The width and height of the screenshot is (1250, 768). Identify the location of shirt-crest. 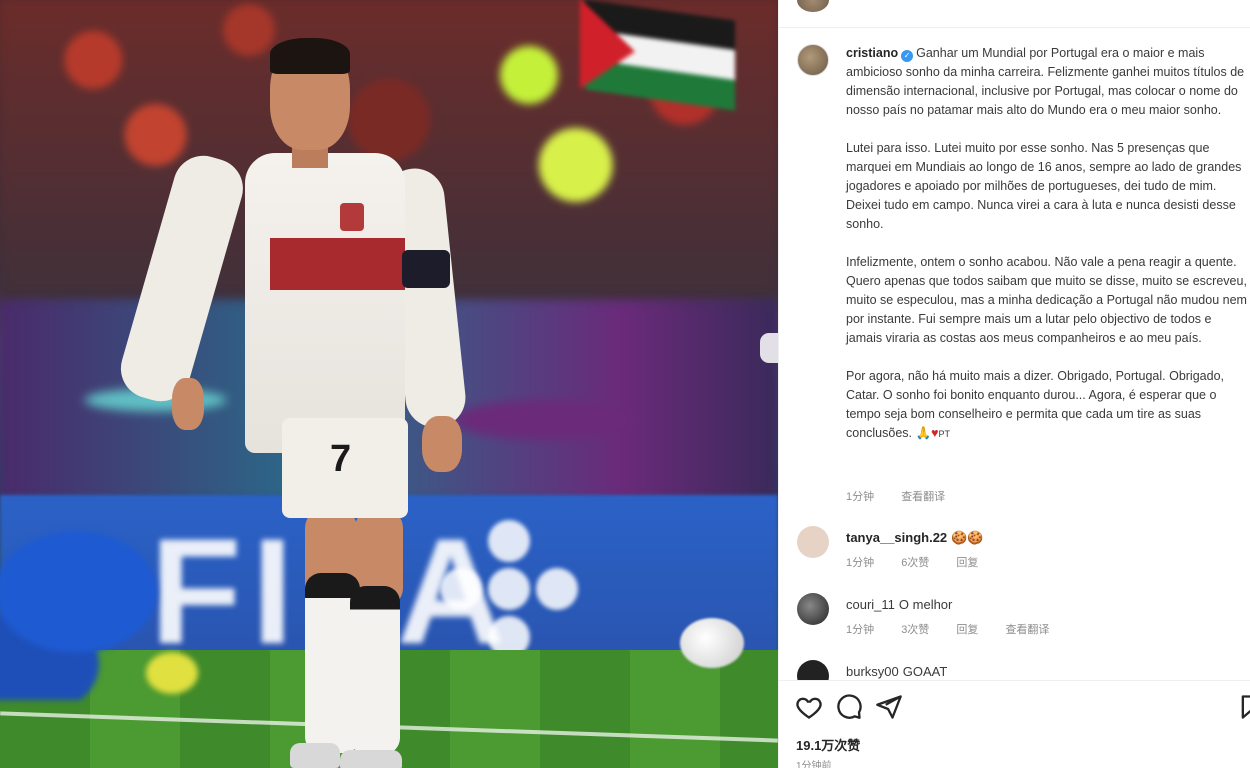
(352, 217).